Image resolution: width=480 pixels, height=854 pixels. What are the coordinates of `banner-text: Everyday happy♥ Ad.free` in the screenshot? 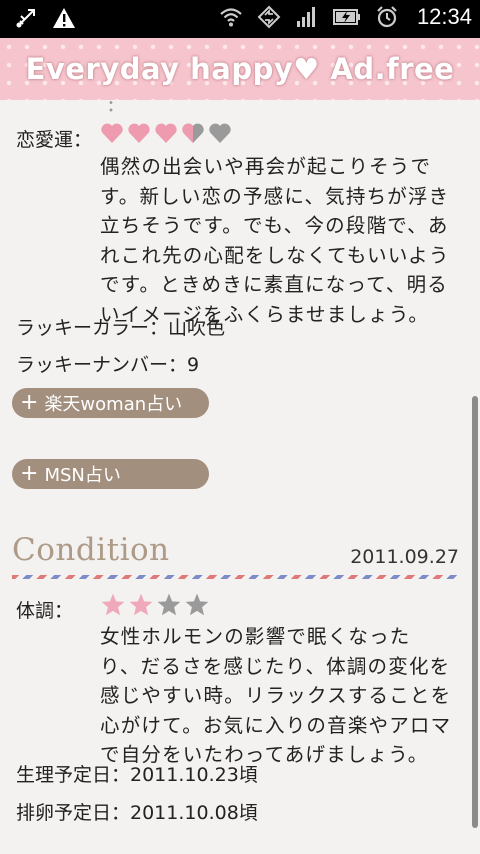 It's located at (240, 69).